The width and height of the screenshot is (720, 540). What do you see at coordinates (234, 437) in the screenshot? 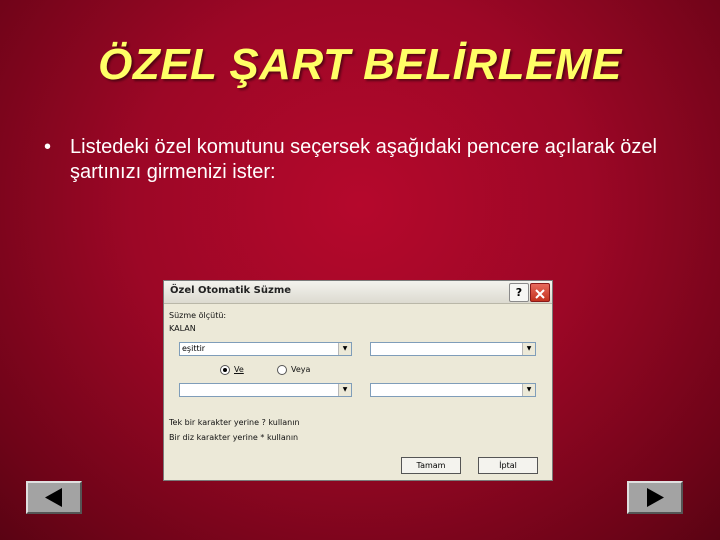
I see `hint-multi-char: Bir diz karakter yerine * kullanın` at bounding box center [234, 437].